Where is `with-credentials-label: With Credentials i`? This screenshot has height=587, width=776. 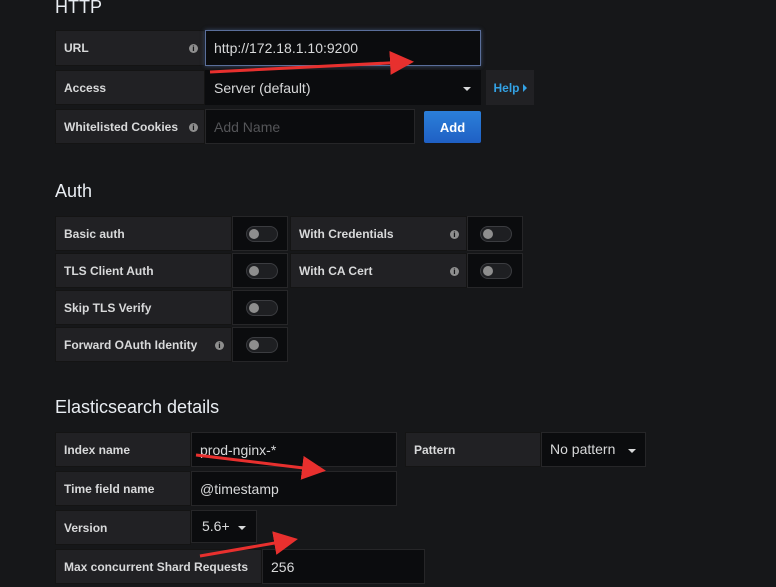 with-credentials-label: With Credentials i is located at coordinates (378, 233).